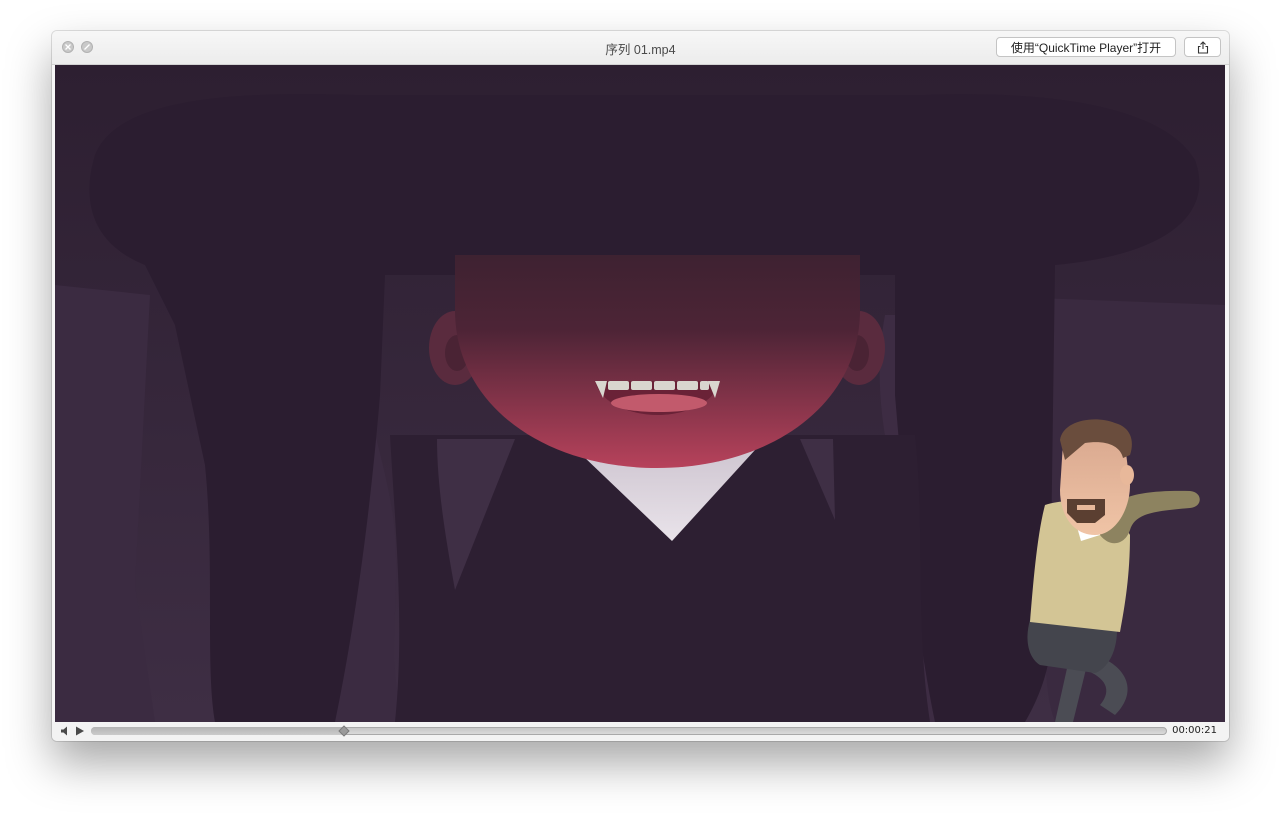 The width and height of the screenshot is (1280, 816). What do you see at coordinates (640, 48) in the screenshot?
I see `title-bar: 序列 01.mp4 使用“QuickTime Player”打开` at bounding box center [640, 48].